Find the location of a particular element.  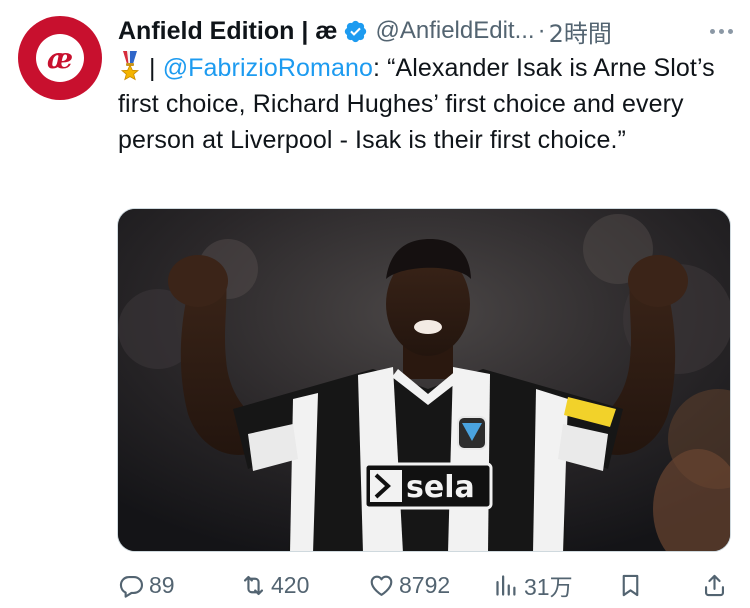

views-button: 31万 is located at coordinates (533, 585).